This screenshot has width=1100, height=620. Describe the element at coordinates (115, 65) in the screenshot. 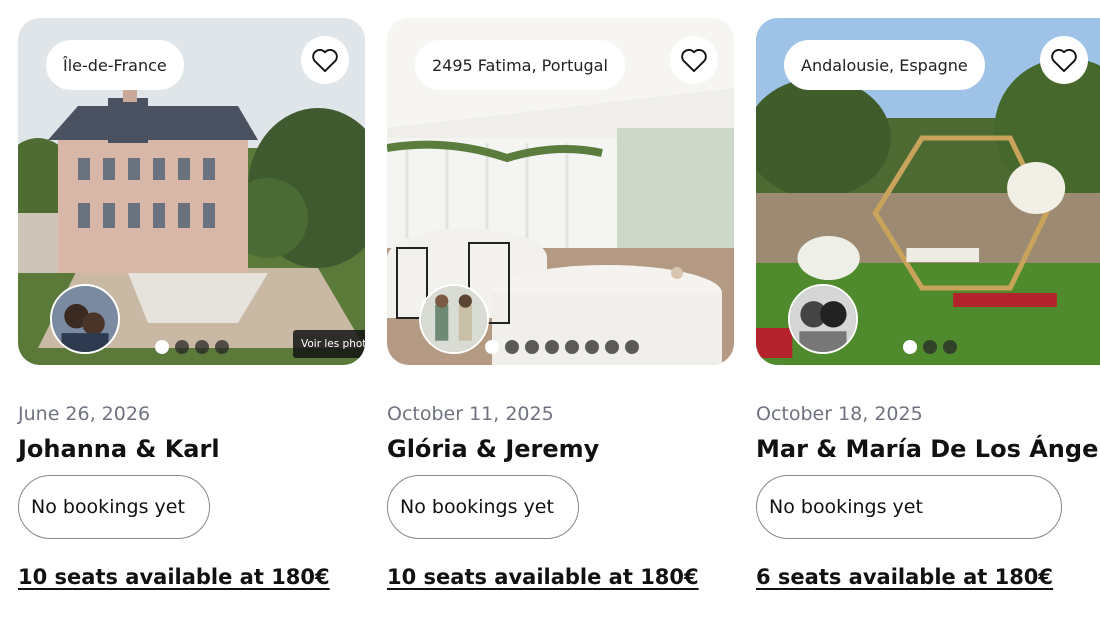

I see `location-badge: Île-de-France` at that location.